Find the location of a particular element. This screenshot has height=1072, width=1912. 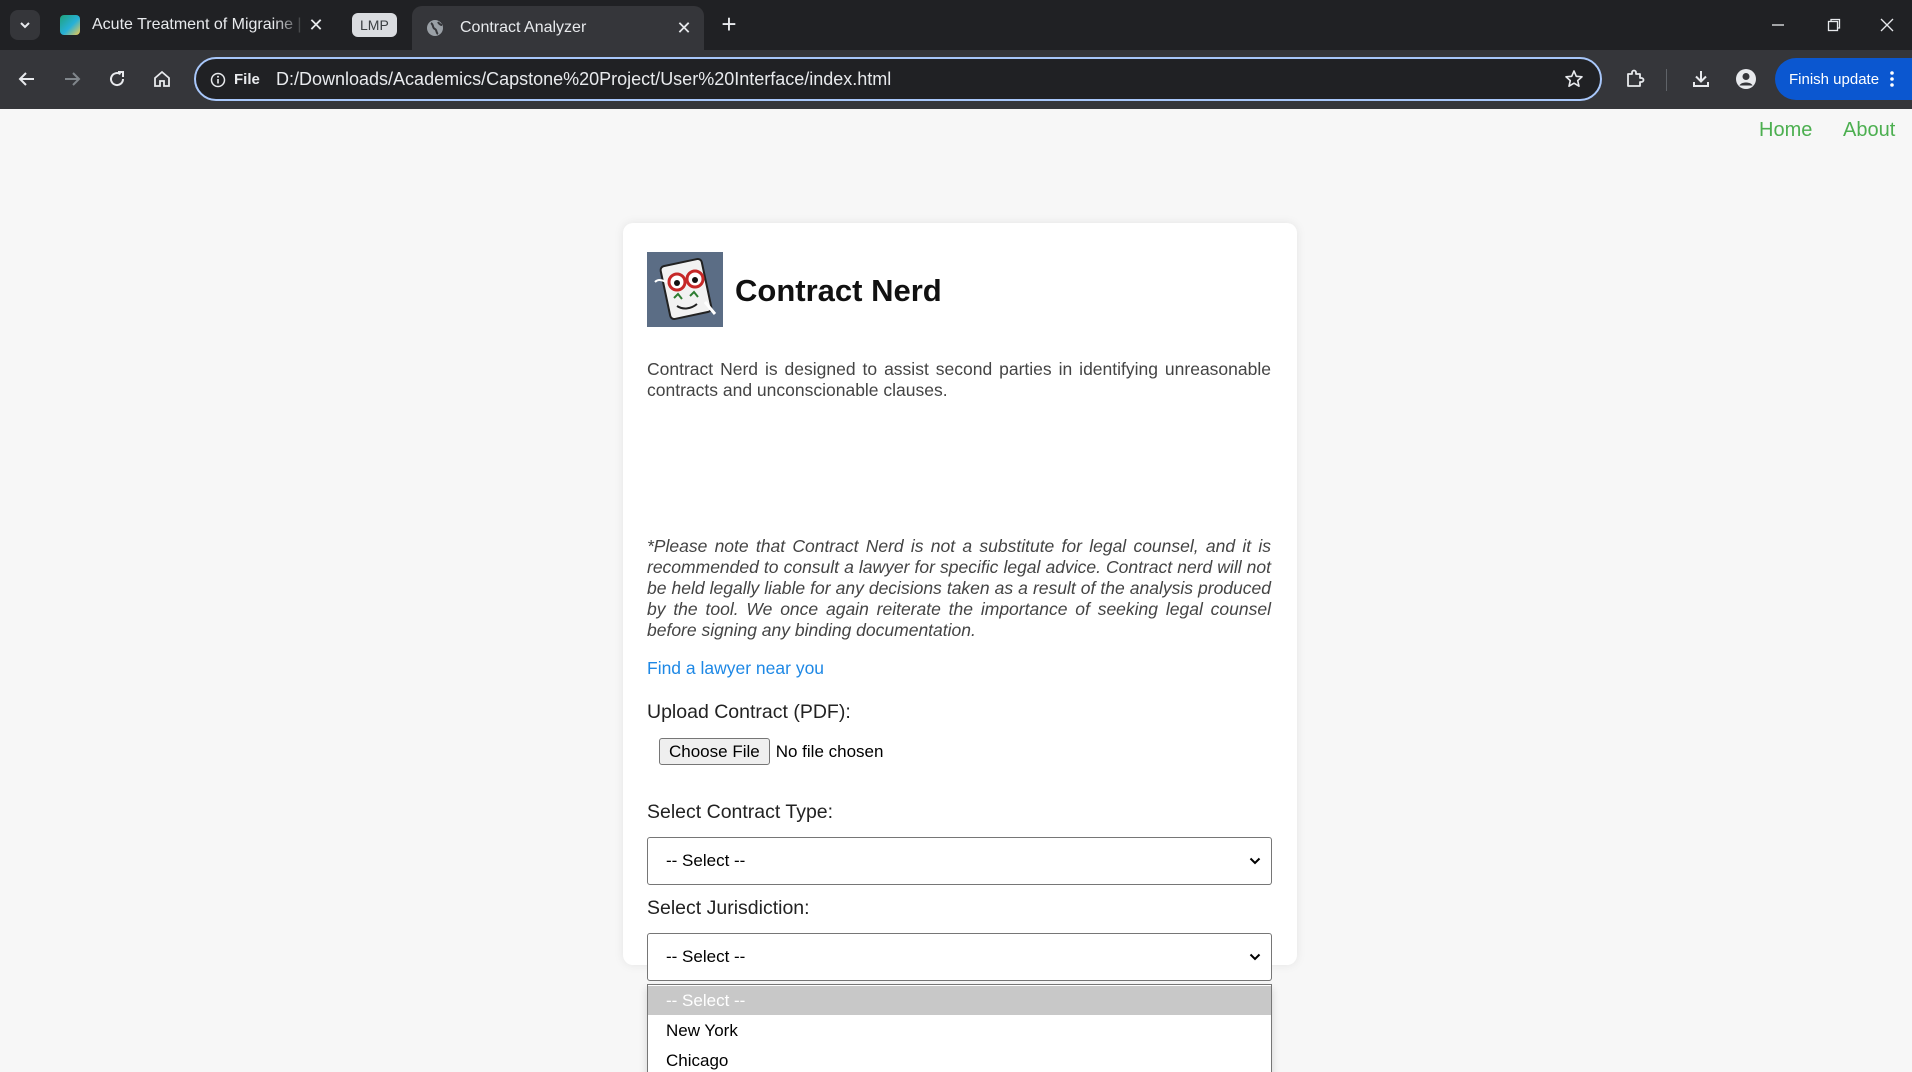

extensions-button is located at coordinates (1635, 79).